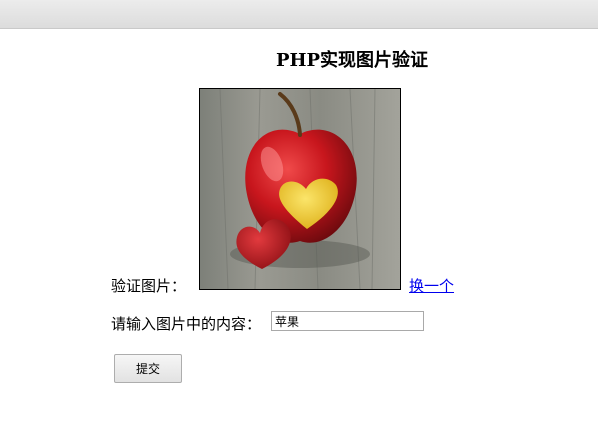 The height and width of the screenshot is (422, 598). I want to click on page-title: PHP实现图片验证, so click(352, 60).